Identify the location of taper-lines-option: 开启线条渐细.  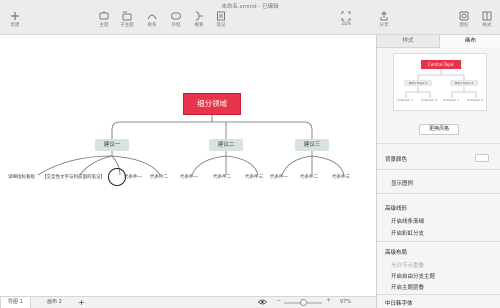
(407, 221).